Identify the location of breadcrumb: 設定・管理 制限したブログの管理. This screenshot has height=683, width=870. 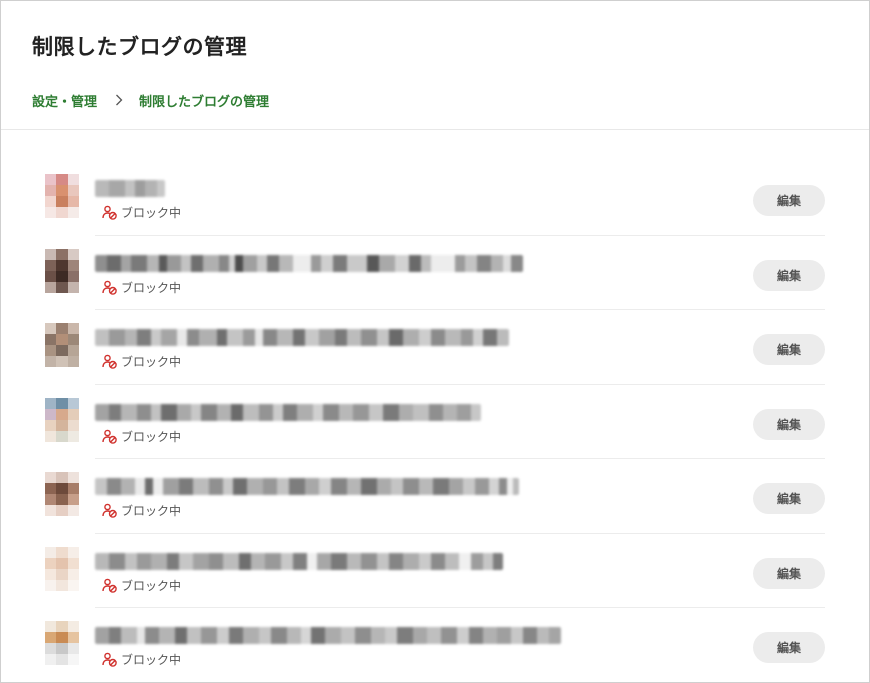
(151, 100).